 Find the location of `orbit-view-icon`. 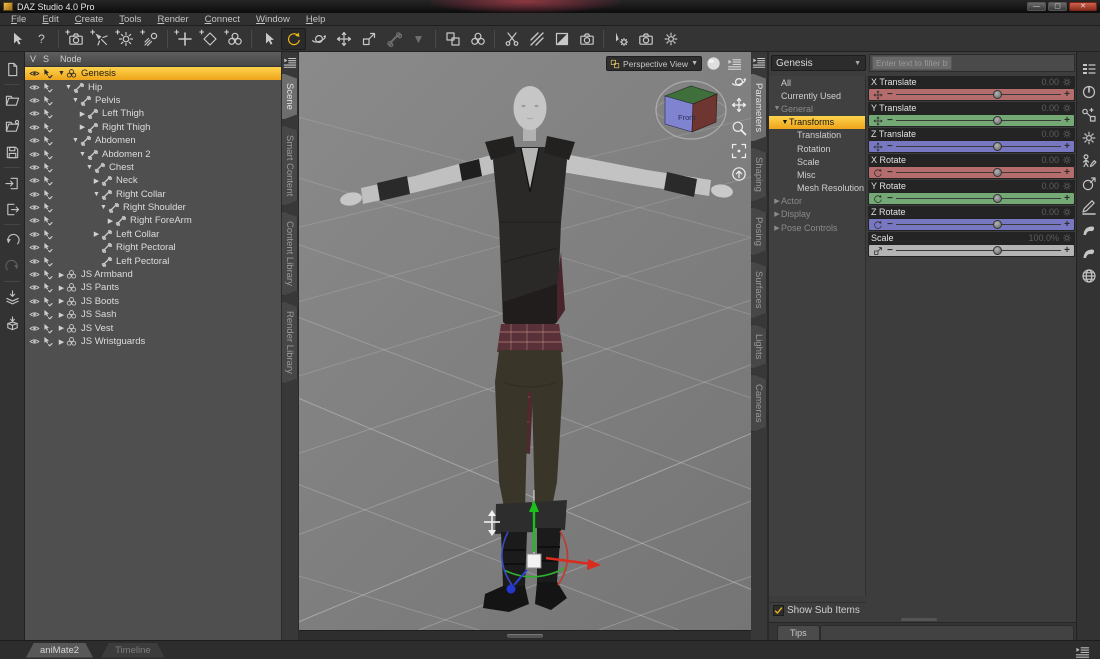

orbit-view-icon is located at coordinates (739, 82).